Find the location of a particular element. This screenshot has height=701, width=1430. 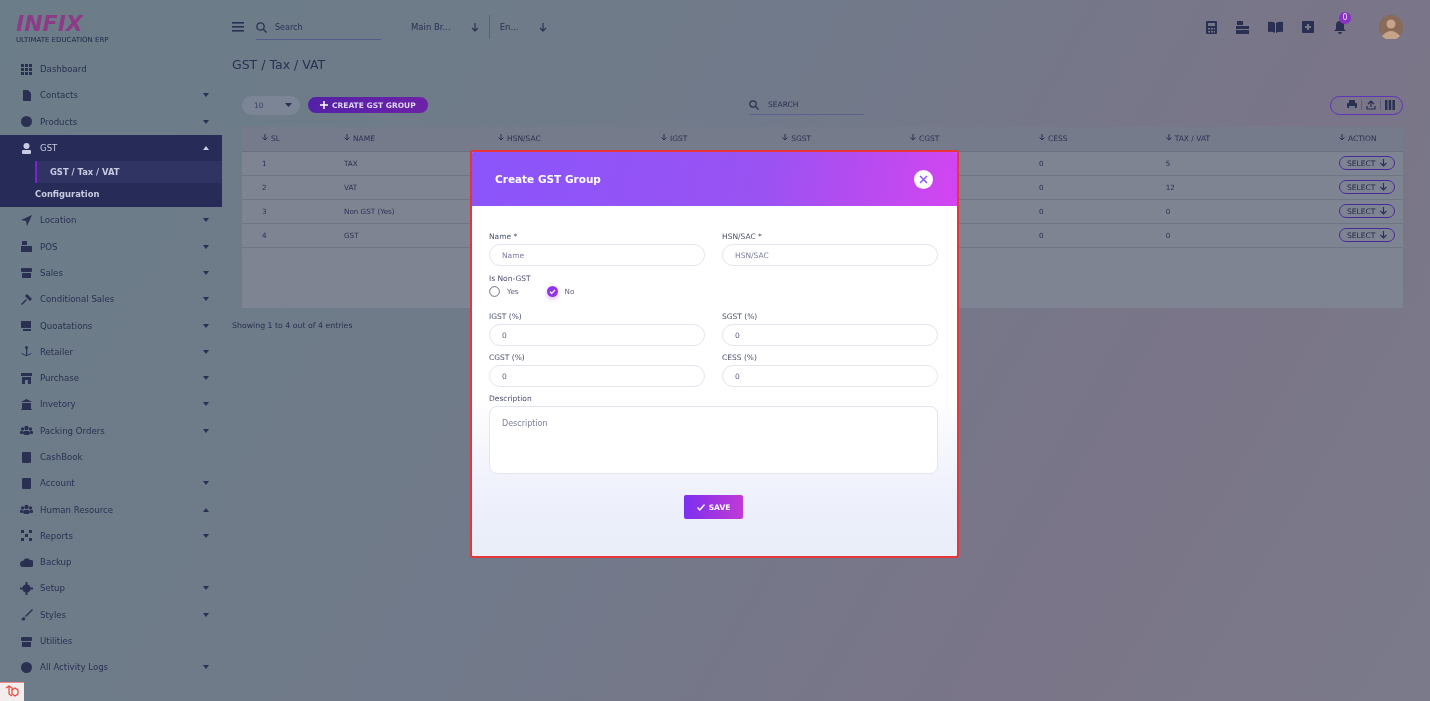

bell-icon is located at coordinates (1340, 27).